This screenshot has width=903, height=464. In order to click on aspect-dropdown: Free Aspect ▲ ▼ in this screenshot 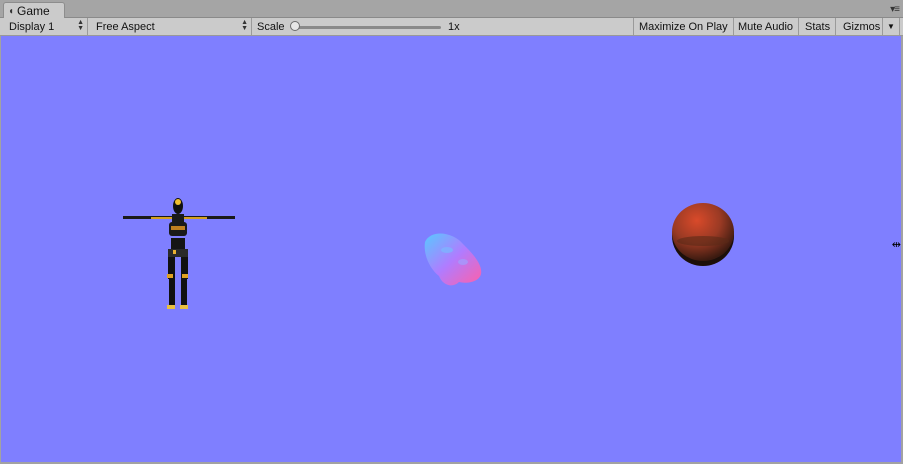, I will do `click(171, 26)`.